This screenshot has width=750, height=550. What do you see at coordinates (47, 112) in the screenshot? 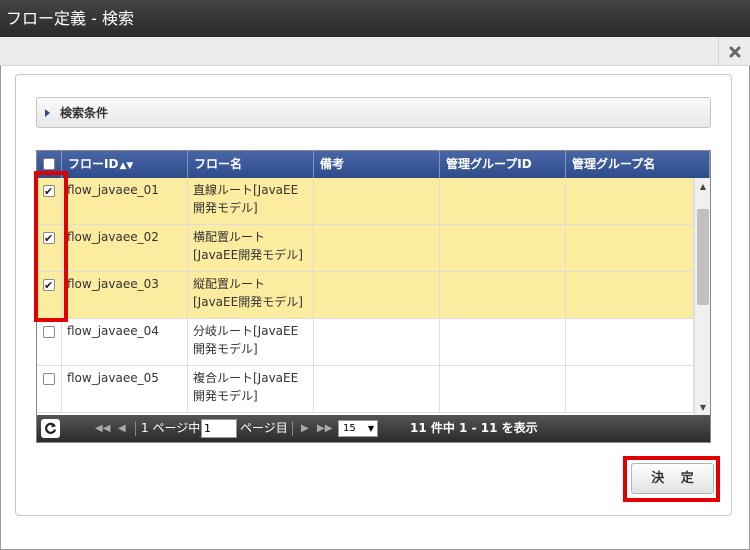
I see `expand-triangle-icon` at bounding box center [47, 112].